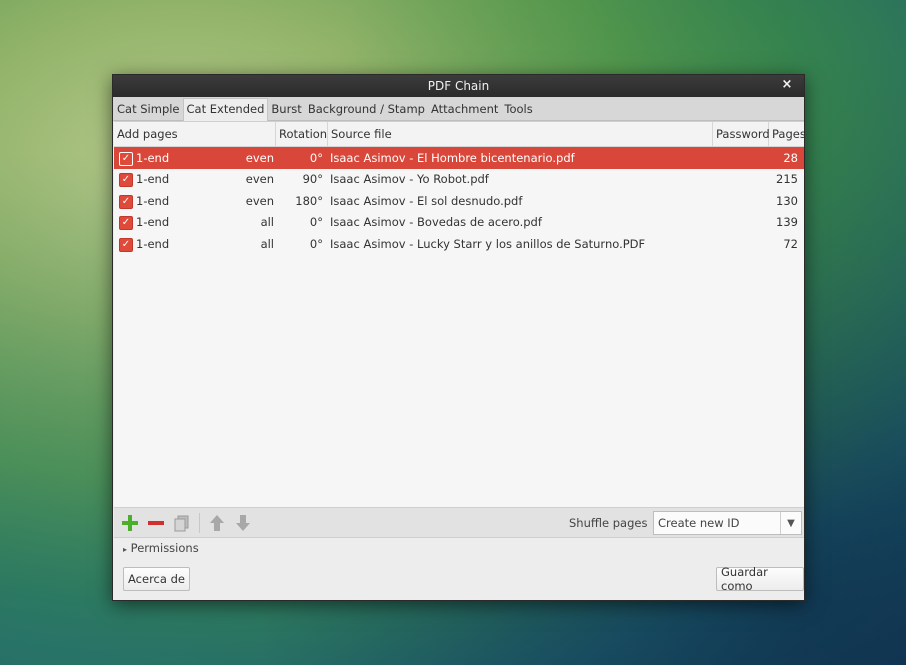  I want to click on tab-cat-simple: Cat Simple, so click(148, 109).